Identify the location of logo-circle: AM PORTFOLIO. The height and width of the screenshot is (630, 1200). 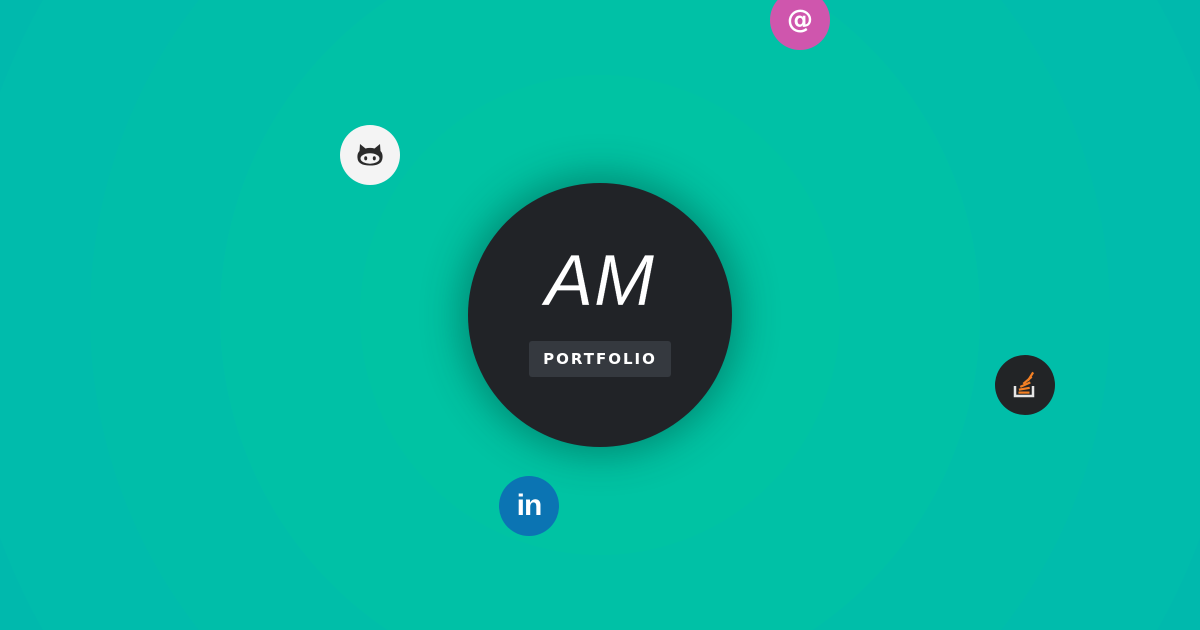
(600, 315).